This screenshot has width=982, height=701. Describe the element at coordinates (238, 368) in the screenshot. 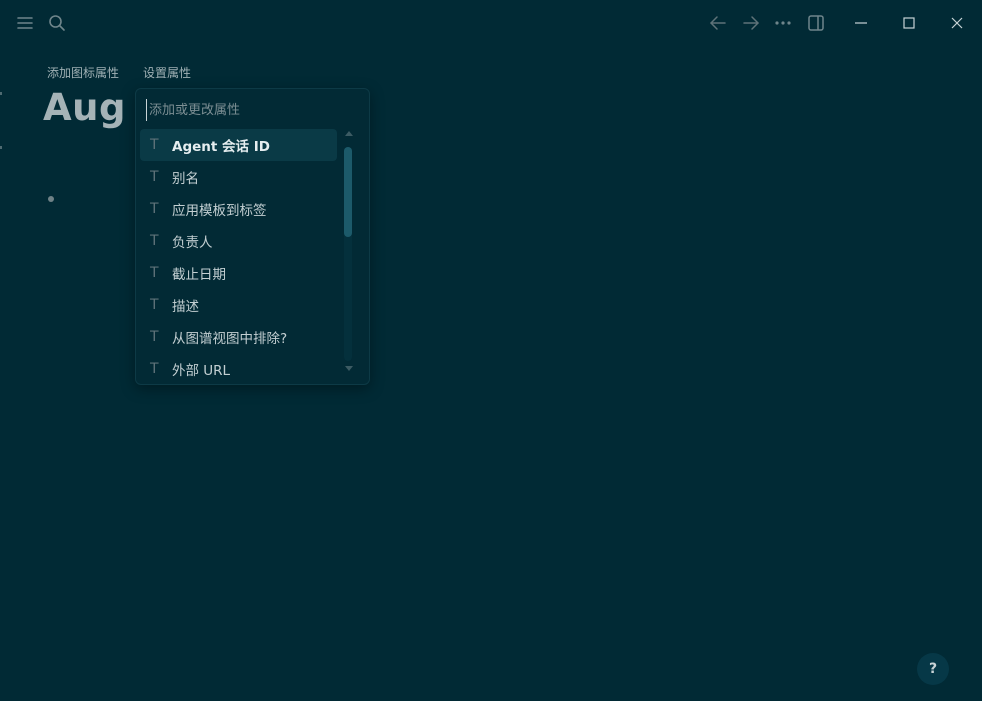

I see `property-item-external-url: T 外部 URL` at that location.